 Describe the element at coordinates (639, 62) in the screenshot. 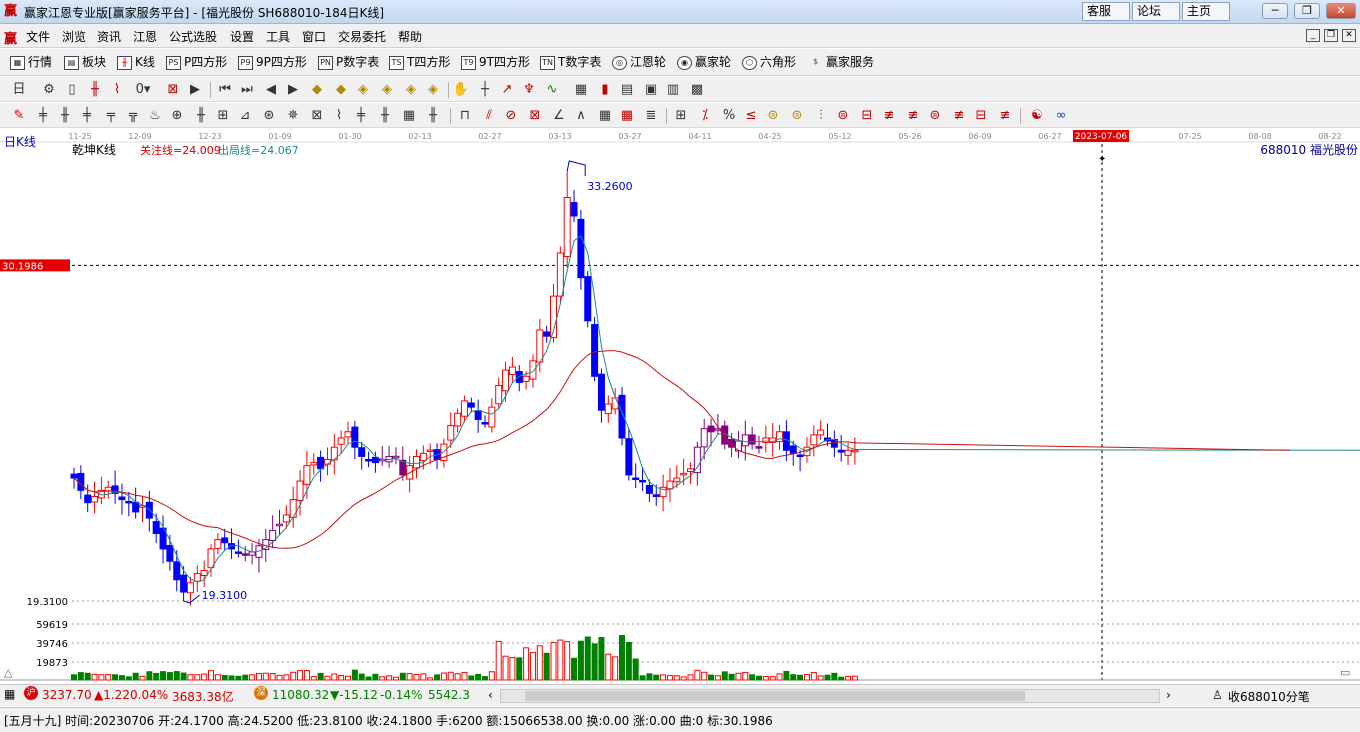

I see `tool-gann-wheel: ◎ 江恩轮` at that location.